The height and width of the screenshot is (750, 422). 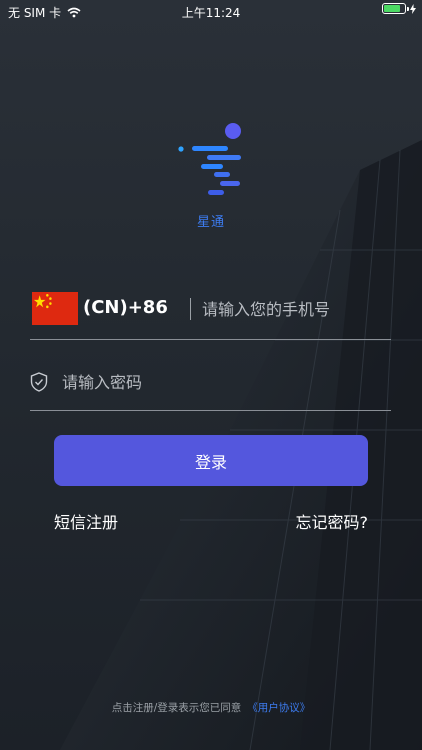 What do you see at coordinates (190, 309) in the screenshot?
I see `field-divider` at bounding box center [190, 309].